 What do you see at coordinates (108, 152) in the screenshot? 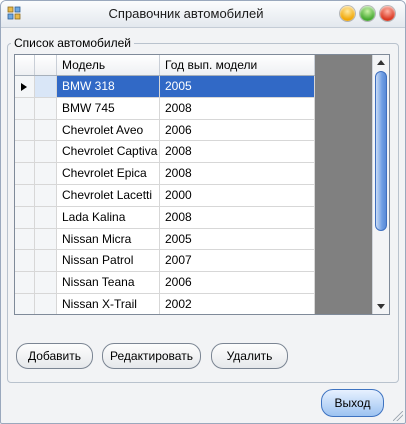
I see `cell-model: Chevrolet Captiva` at bounding box center [108, 152].